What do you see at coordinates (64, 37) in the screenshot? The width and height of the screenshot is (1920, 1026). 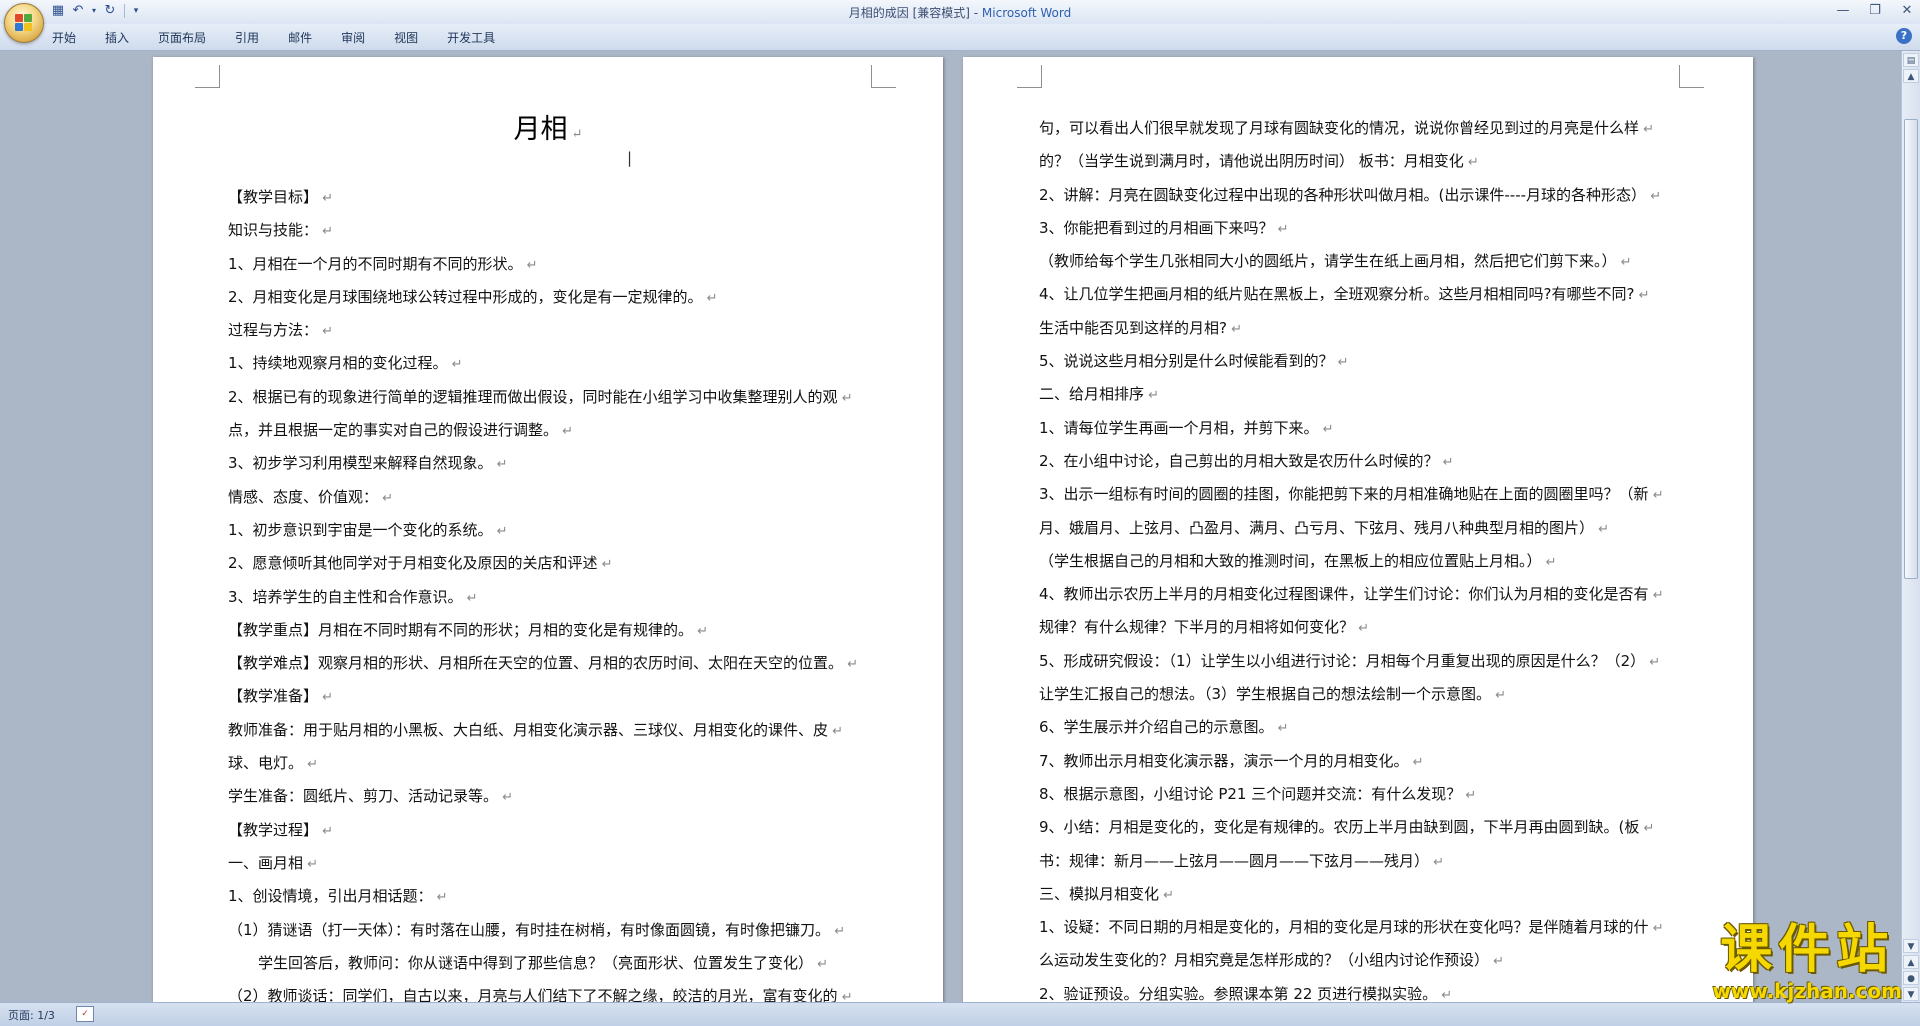 I see `ribbon-tab: 开始` at bounding box center [64, 37].